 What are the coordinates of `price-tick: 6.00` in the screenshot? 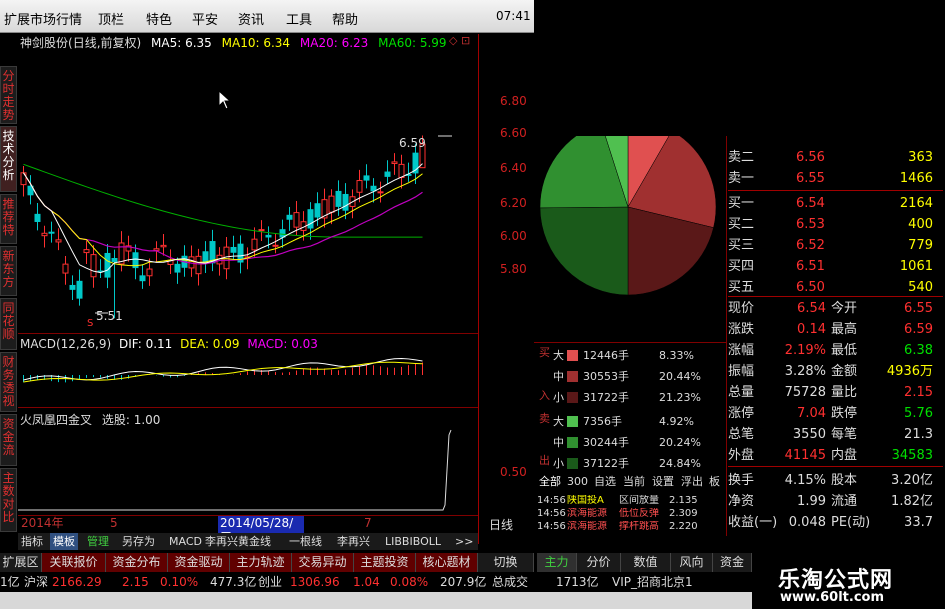 It's located at (513, 236).